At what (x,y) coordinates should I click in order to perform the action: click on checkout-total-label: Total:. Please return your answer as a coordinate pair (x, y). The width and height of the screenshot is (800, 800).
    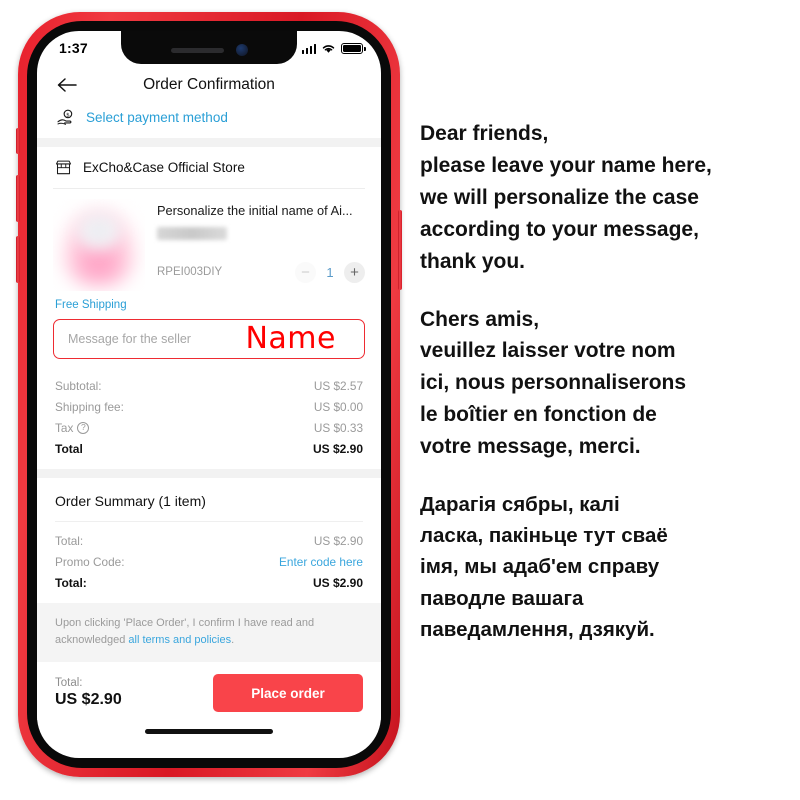
    Looking at the image, I should click on (69, 683).